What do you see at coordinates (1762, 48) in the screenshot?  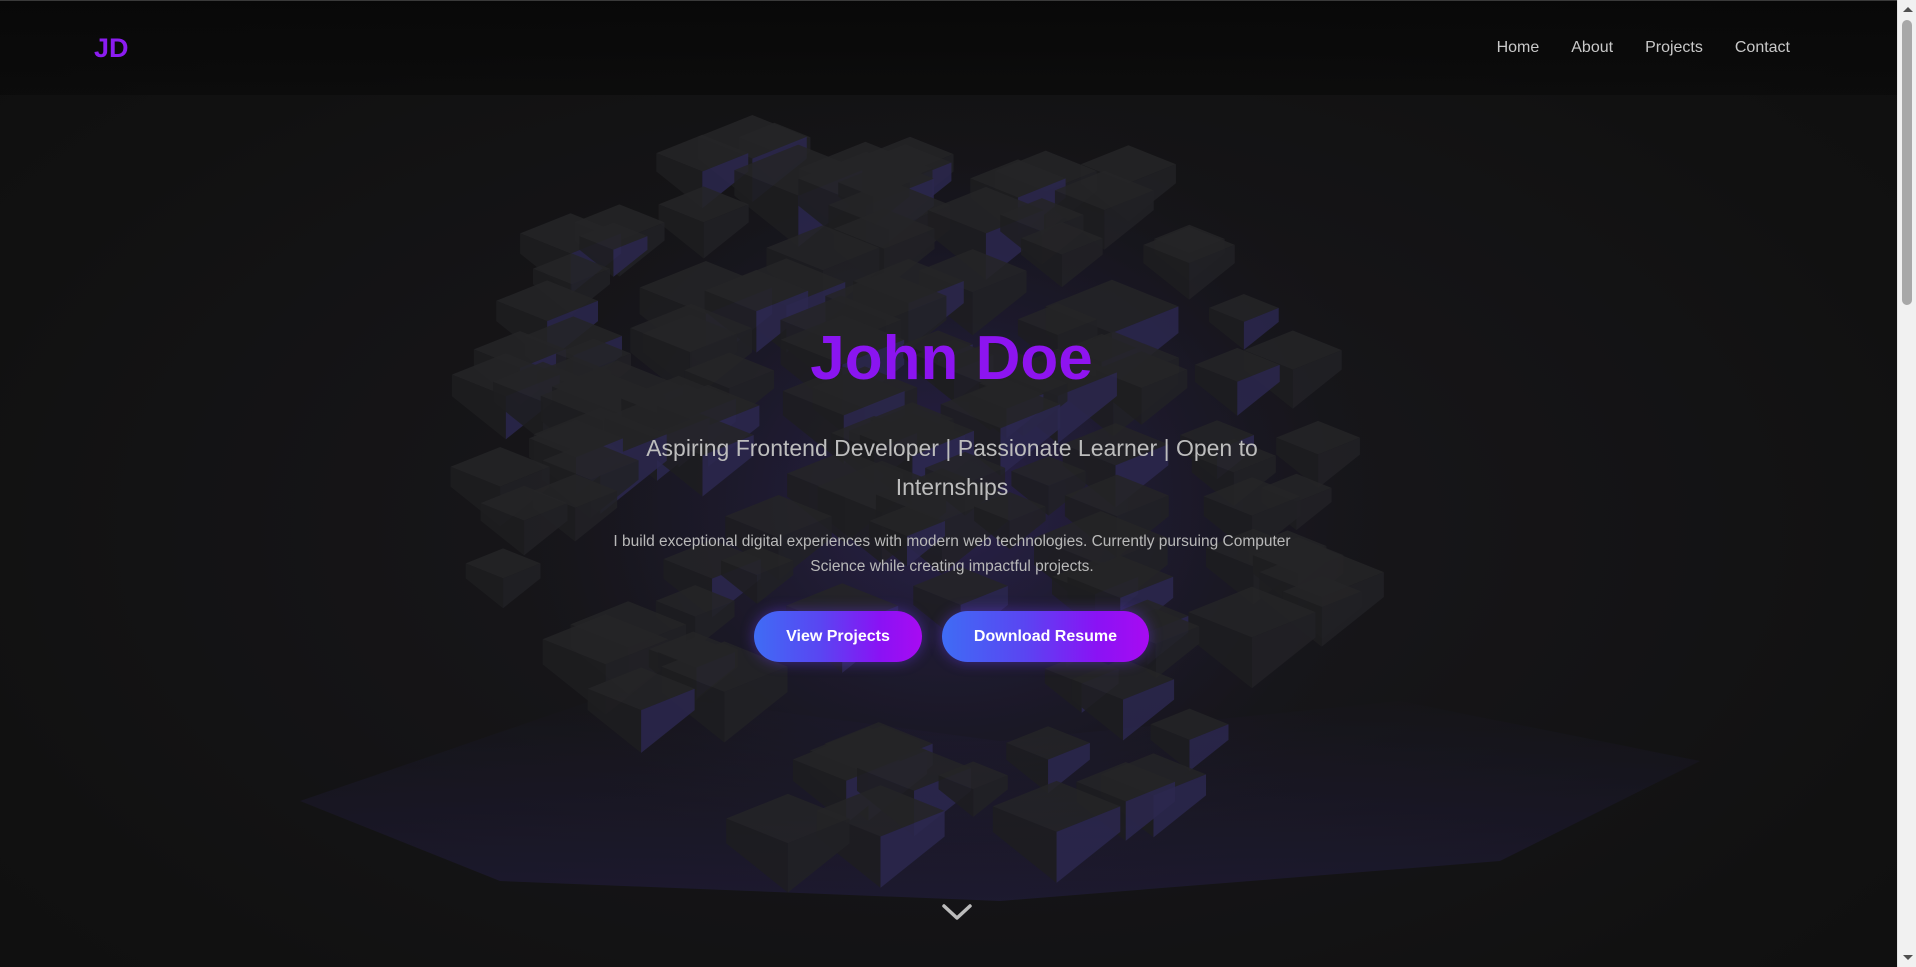 I see `nav-link-contact: Contact` at bounding box center [1762, 48].